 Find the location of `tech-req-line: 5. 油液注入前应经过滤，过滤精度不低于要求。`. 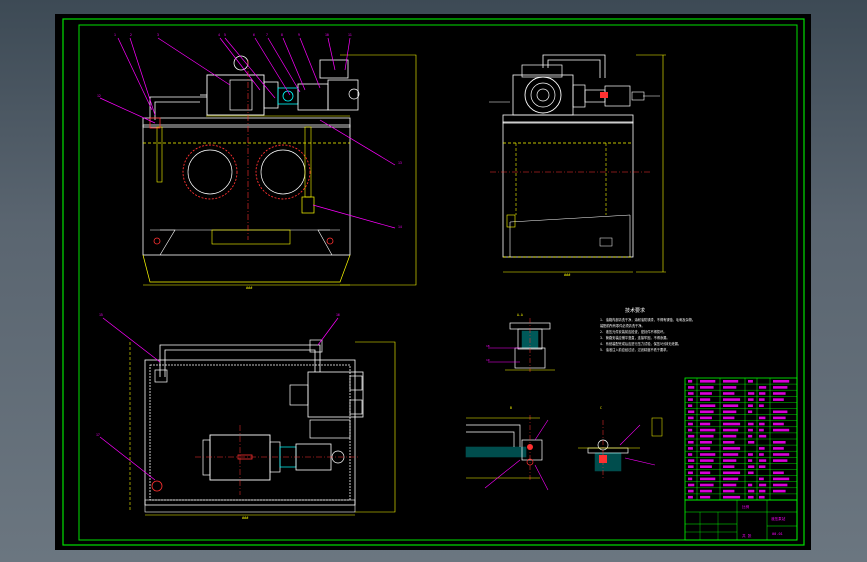

tech-req-line: 5. 油液注入前应经过滤，过滤精度不低于要求。 is located at coordinates (635, 349).